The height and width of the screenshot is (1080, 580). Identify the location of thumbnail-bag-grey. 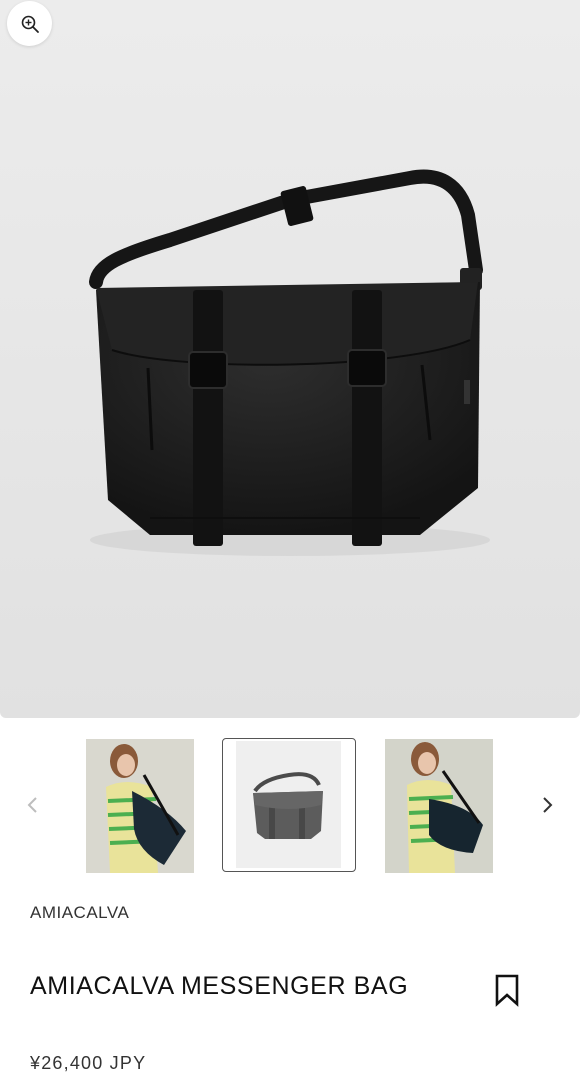
(289, 805).